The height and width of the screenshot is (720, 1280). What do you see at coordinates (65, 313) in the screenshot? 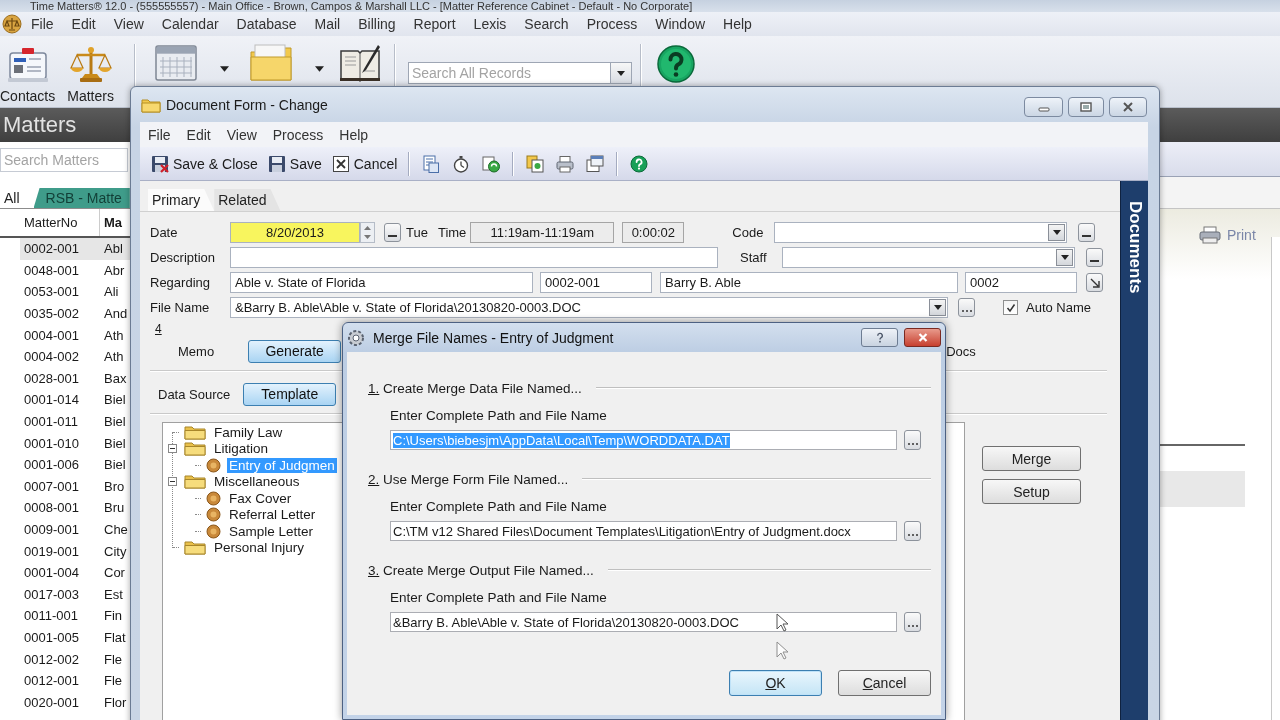
I see `table-row: 0035-002 And` at bounding box center [65, 313].